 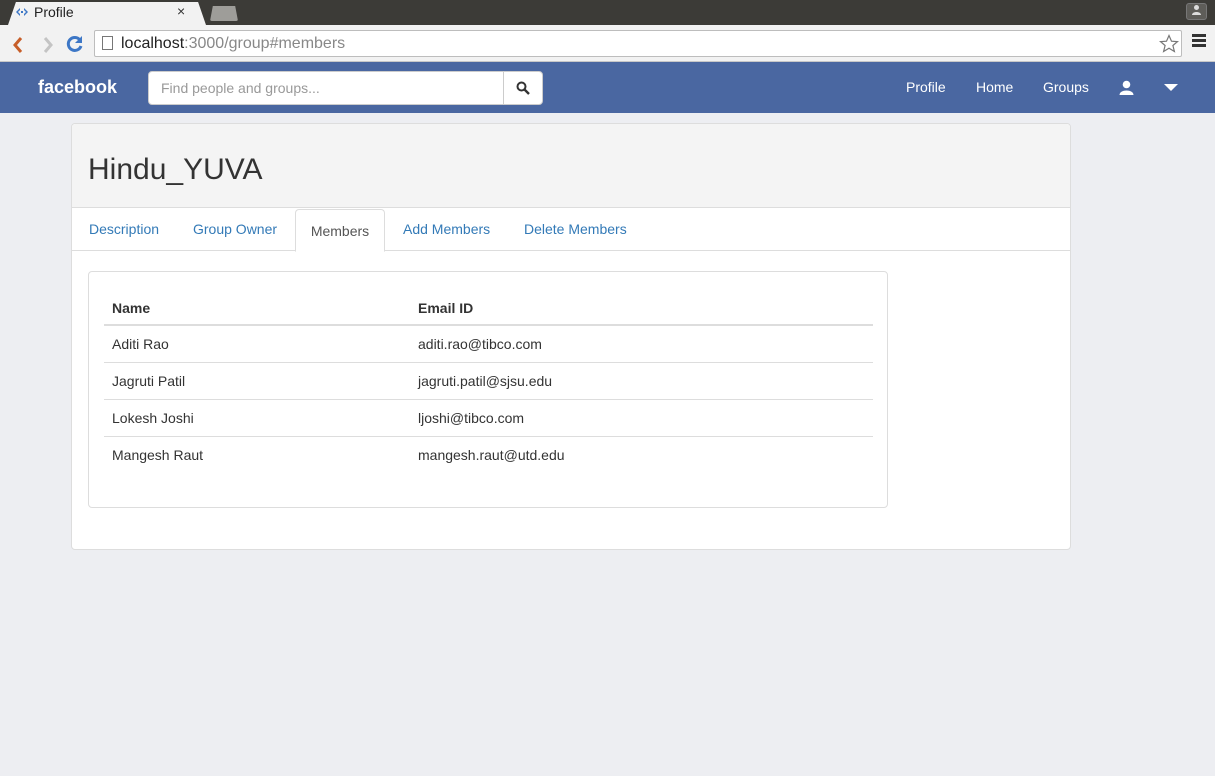 I want to click on member-email: aditi.rao@tibco.com, so click(x=480, y=343).